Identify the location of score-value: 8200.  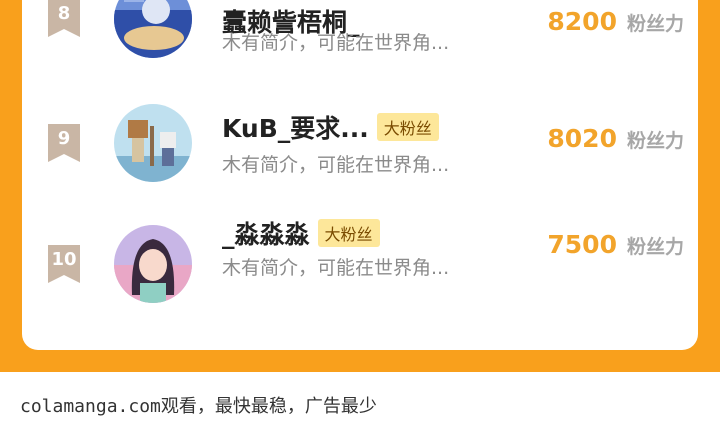
(582, 21).